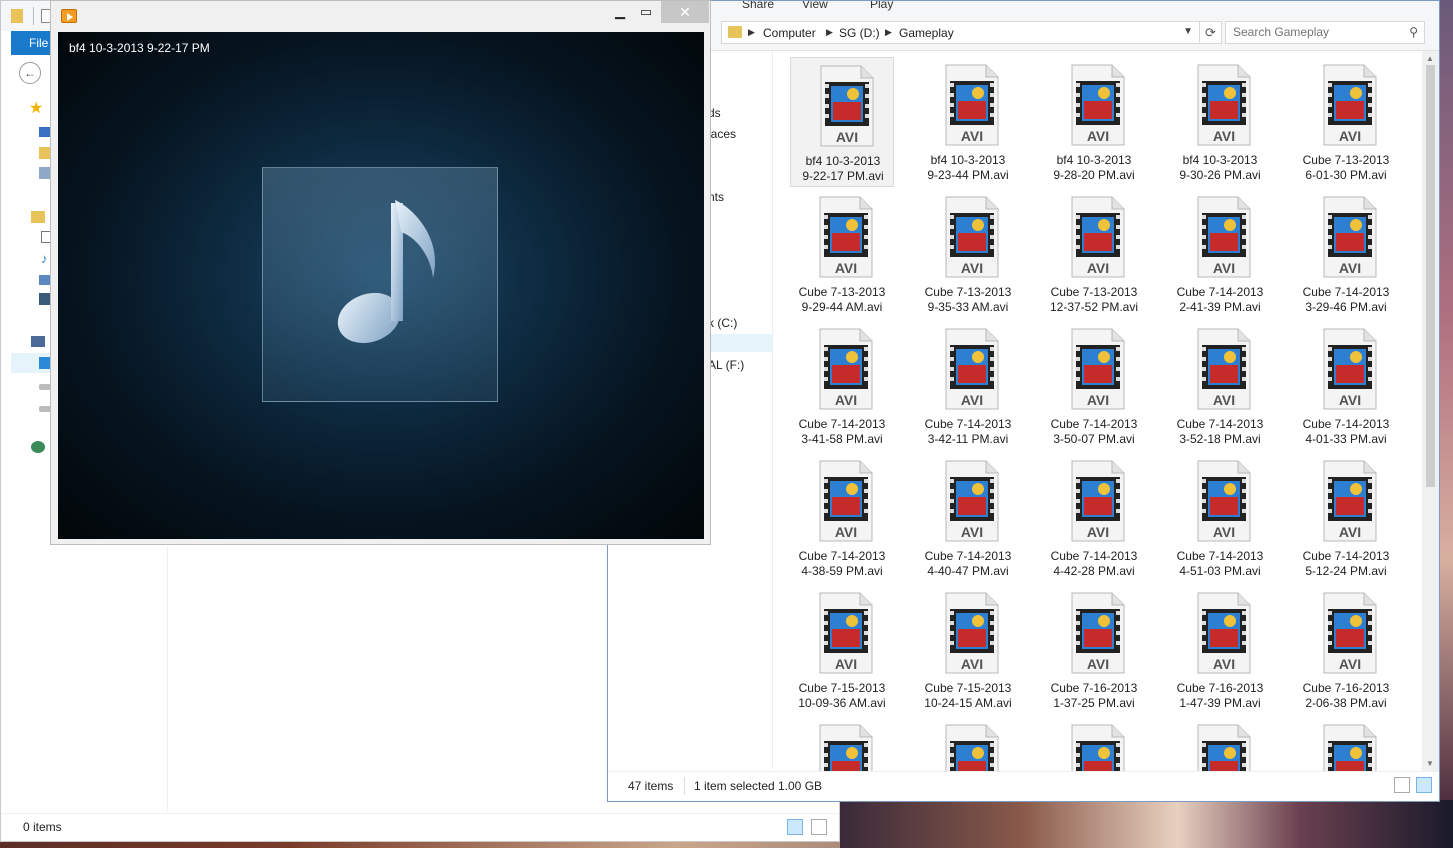 Image resolution: width=1453 pixels, height=848 pixels. Describe the element at coordinates (1094, 122) in the screenshot. I see `file-tile: AVI bf4 10-3-2013 9-28-20 PM.avi` at that location.